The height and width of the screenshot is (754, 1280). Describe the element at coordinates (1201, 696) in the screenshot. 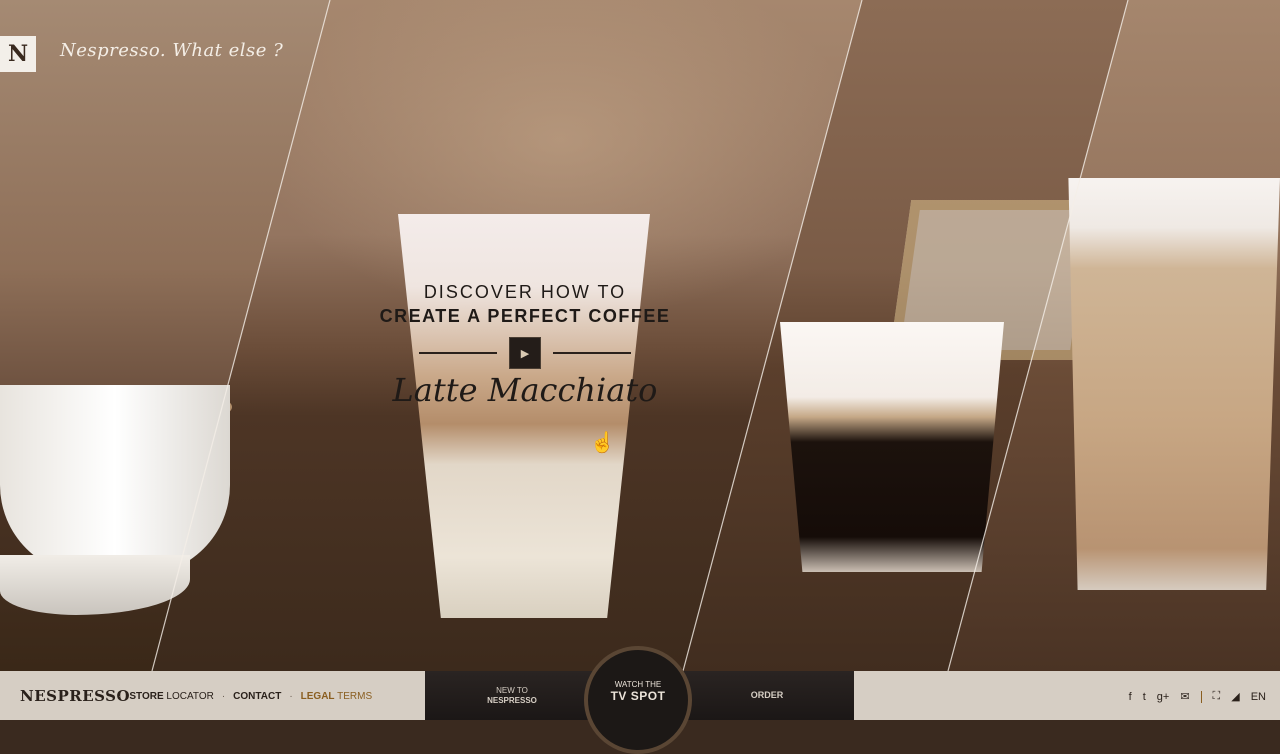

I see `divider` at that location.